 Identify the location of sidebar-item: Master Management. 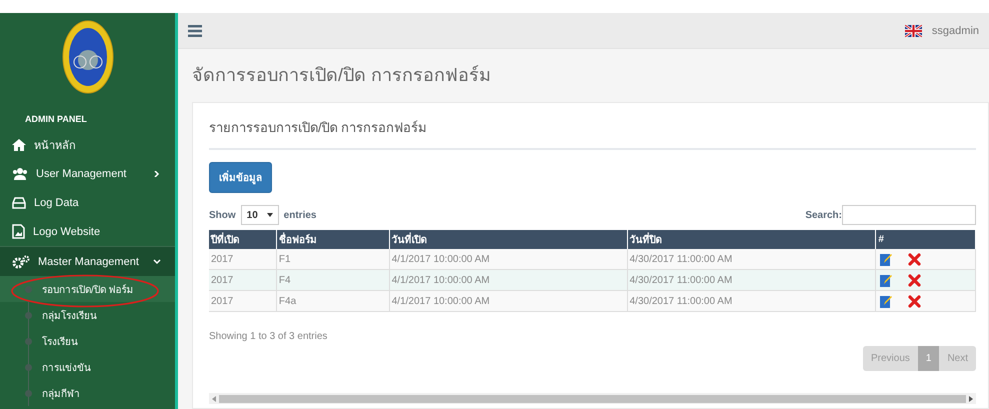
(87, 261).